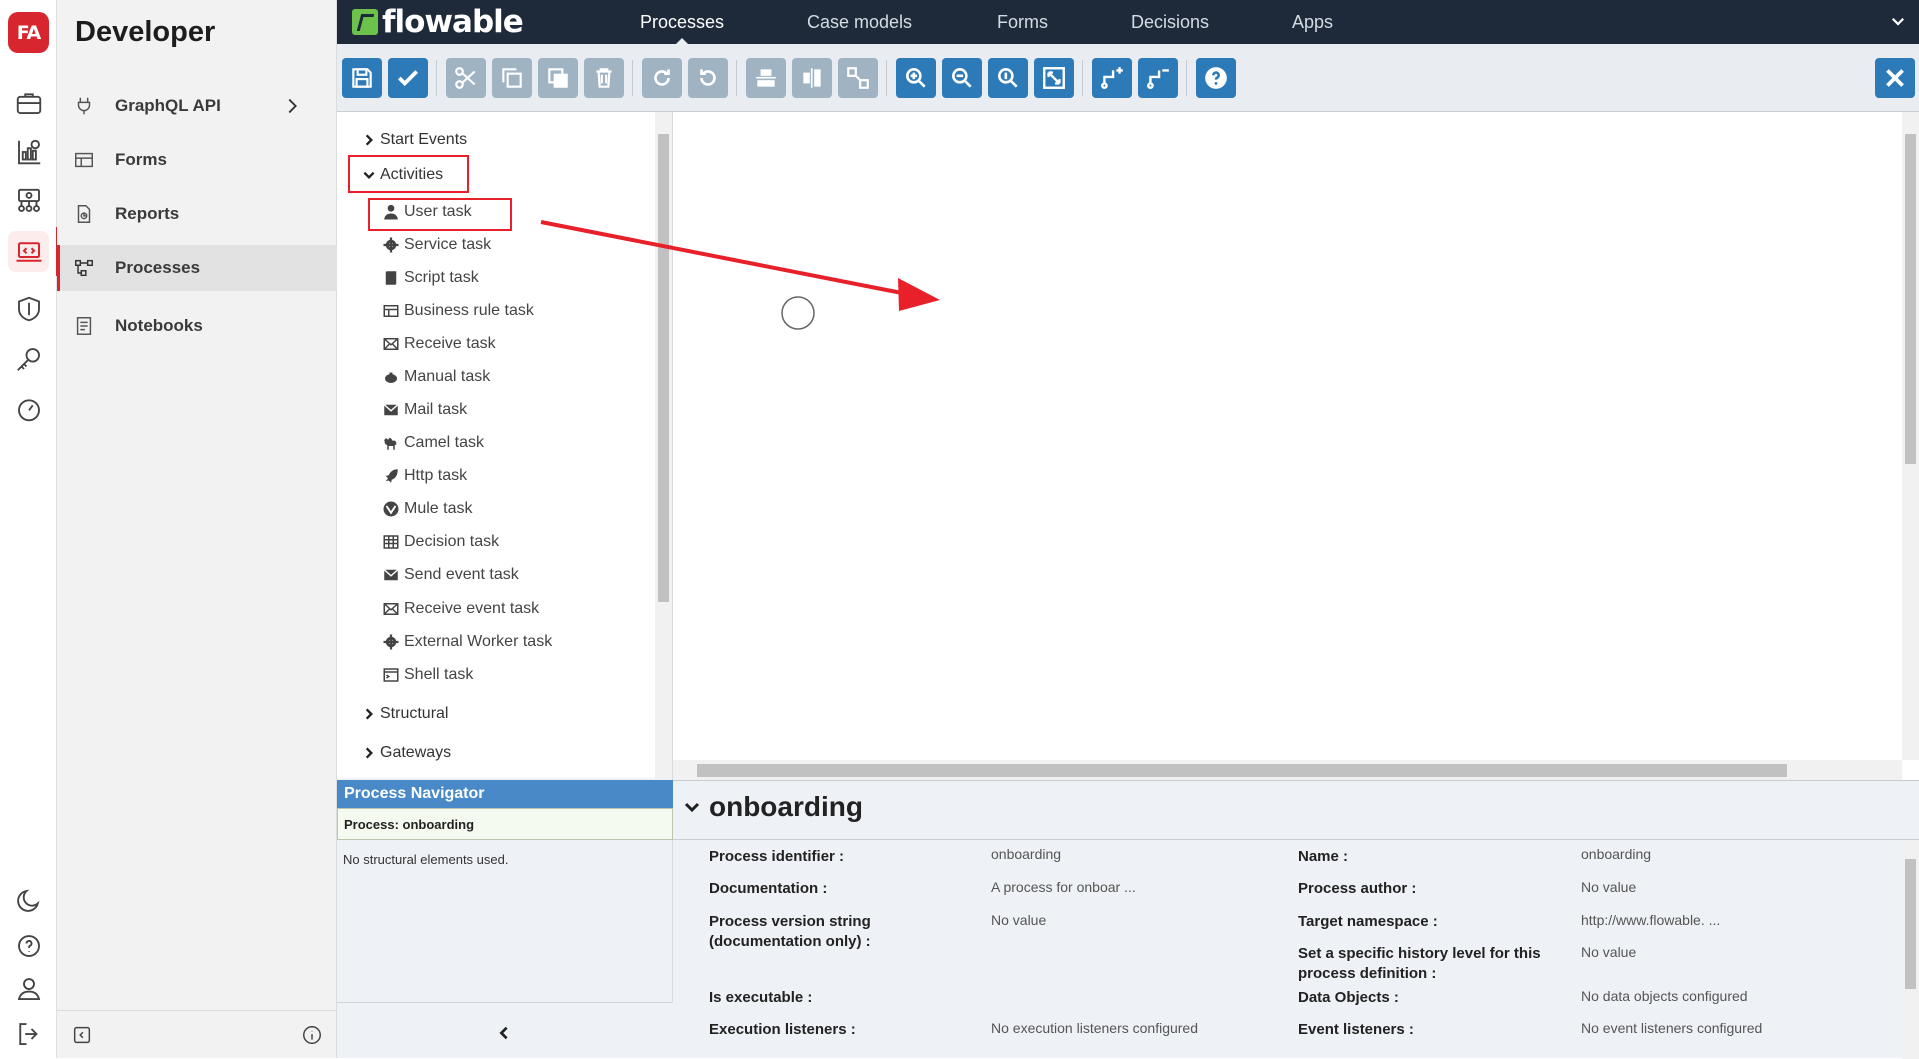  What do you see at coordinates (1158, 78) in the screenshot?
I see `remove-bendpoint-button` at bounding box center [1158, 78].